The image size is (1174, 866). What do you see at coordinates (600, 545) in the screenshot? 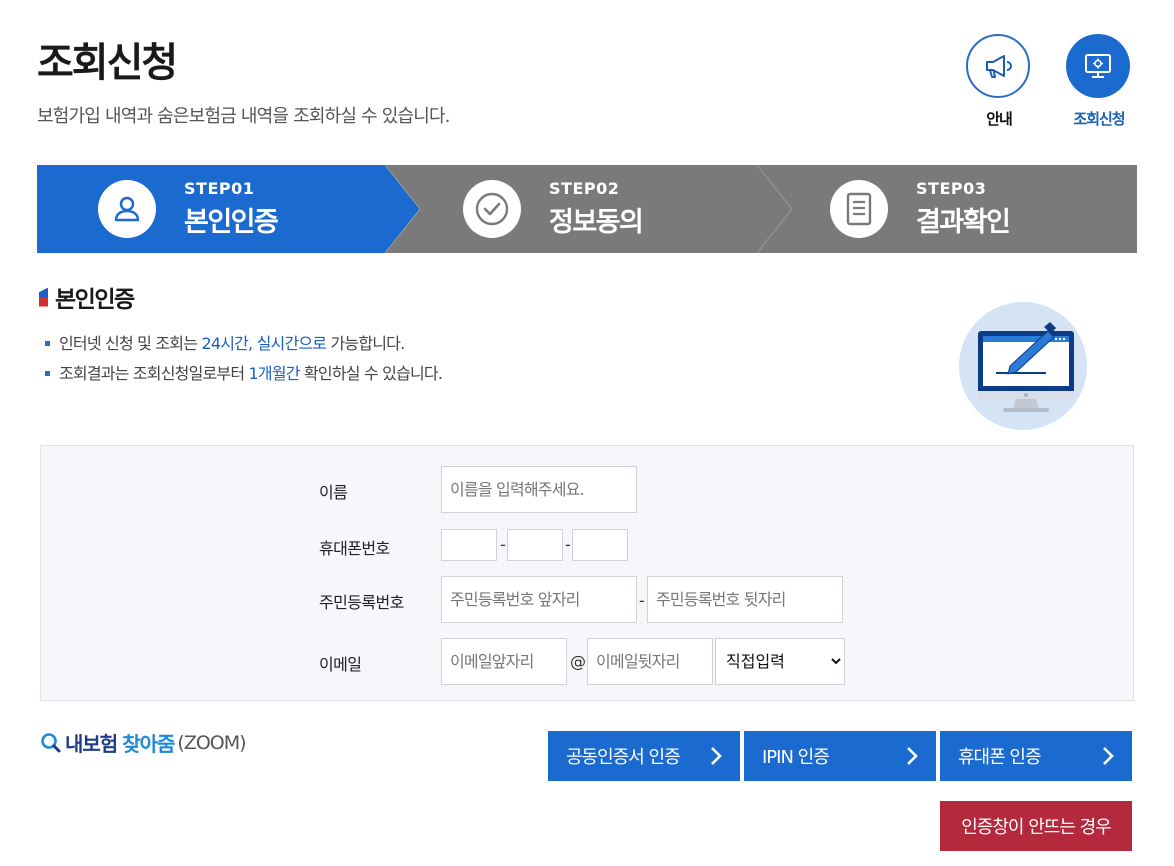
I see `phone-part-3-input` at bounding box center [600, 545].